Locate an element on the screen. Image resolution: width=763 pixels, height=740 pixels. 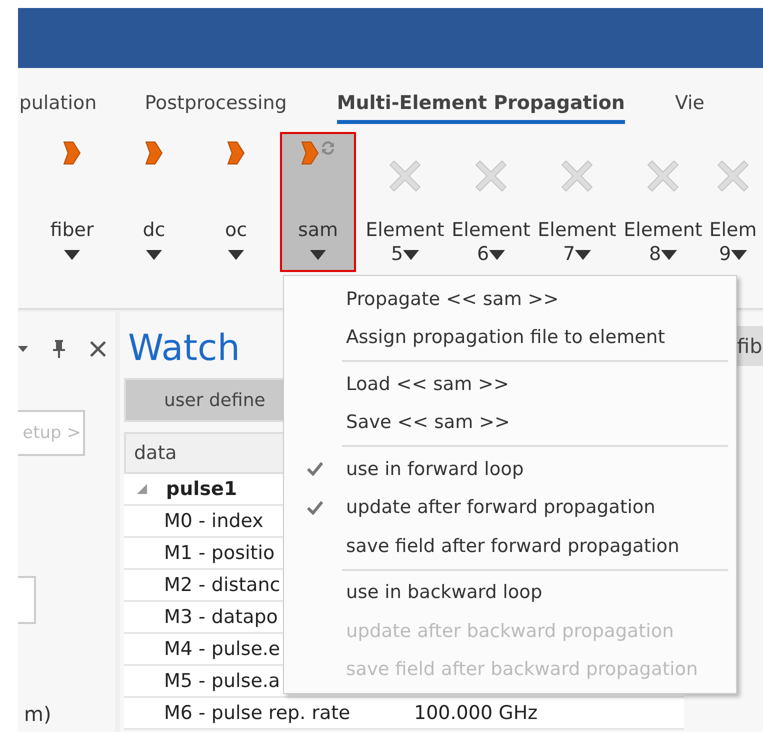
refresh-icon is located at coordinates (328, 148).